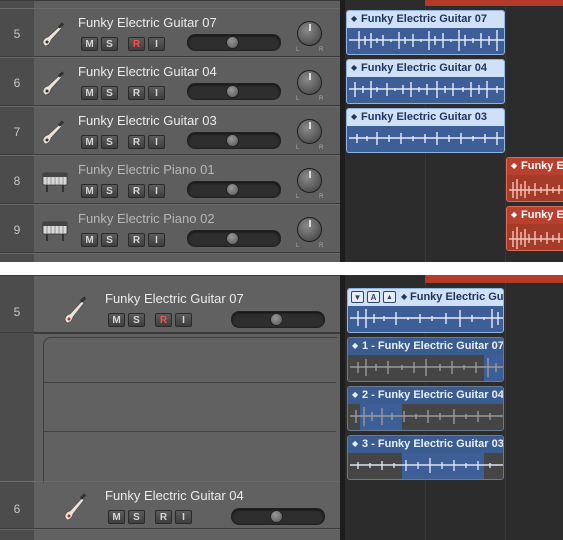 Image resolution: width=563 pixels, height=540 pixels. What do you see at coordinates (170, 130) in the screenshot?
I see `track-header: 7 Funky Electric Guitar 03 M S R I L R` at bounding box center [170, 130].